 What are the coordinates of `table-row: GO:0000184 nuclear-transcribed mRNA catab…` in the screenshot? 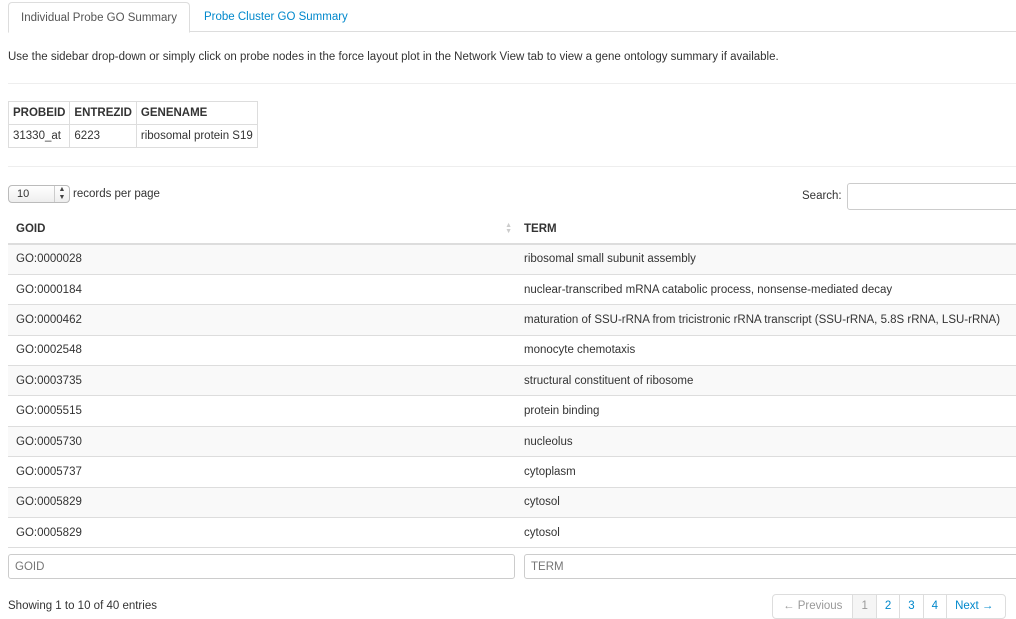 It's located at (512, 289).